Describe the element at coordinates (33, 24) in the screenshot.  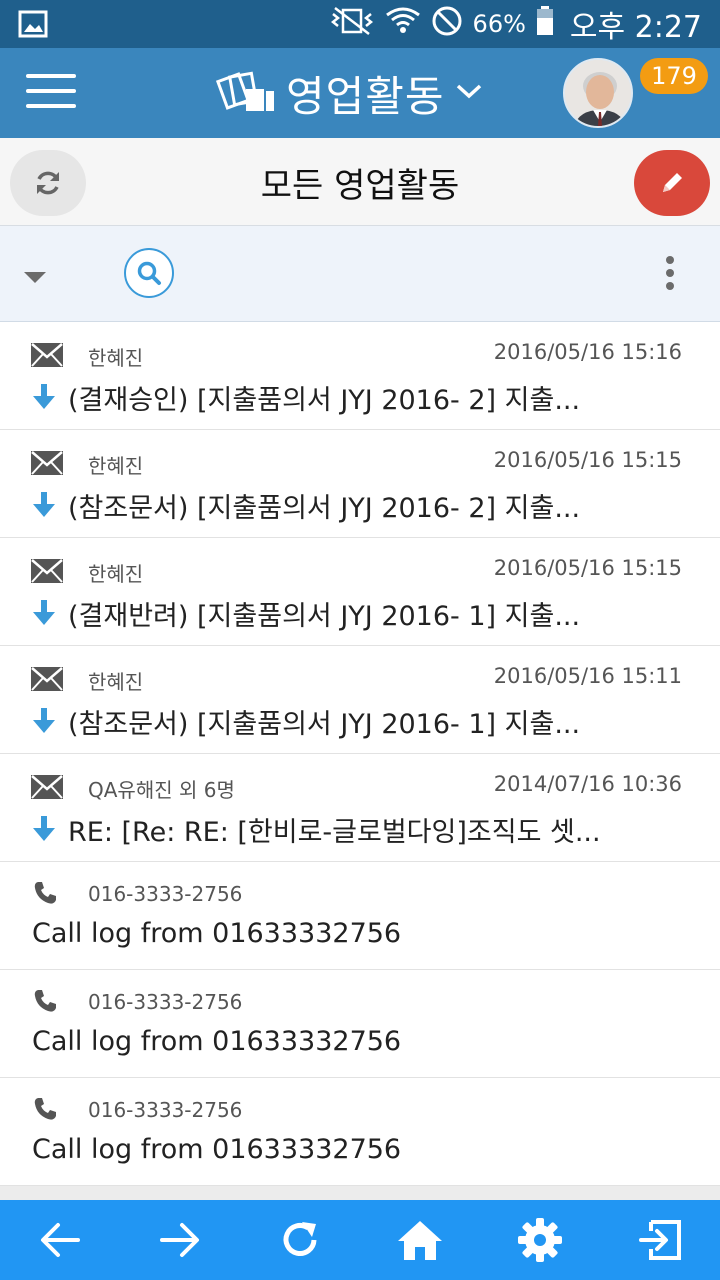
I see `gallery-notification-icon` at that location.